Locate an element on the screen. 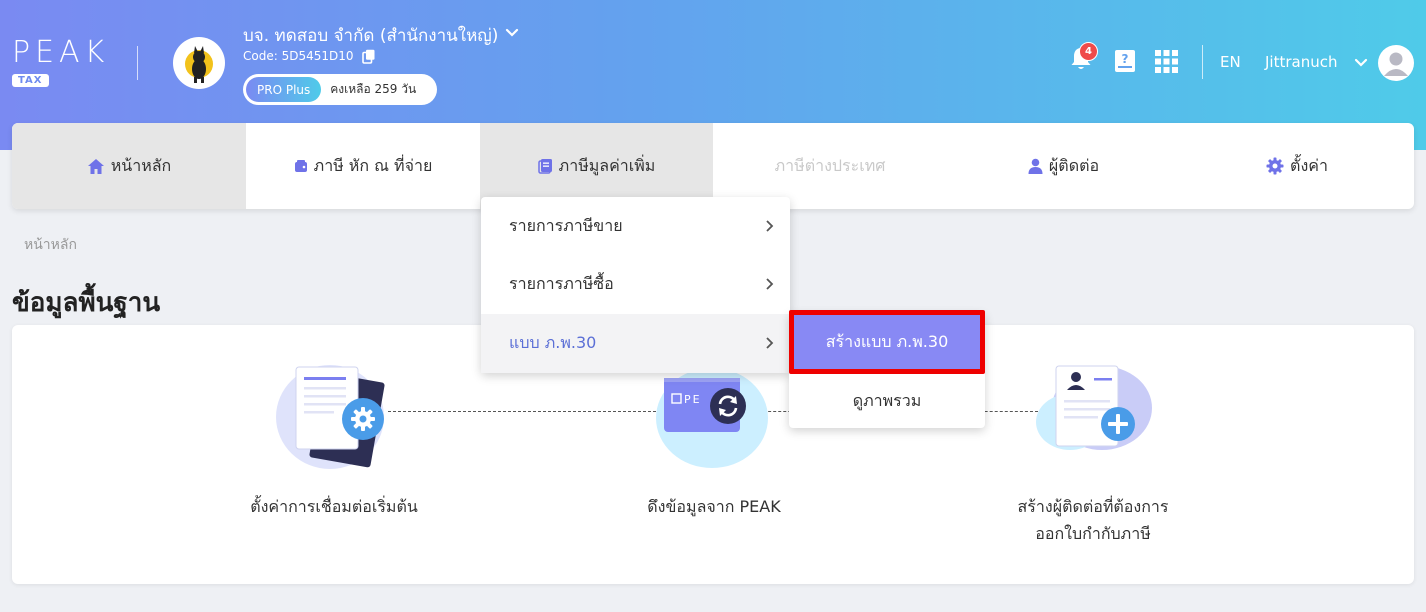 The height and width of the screenshot is (612, 1426). logo-text: PEAK is located at coordinates (61, 52).